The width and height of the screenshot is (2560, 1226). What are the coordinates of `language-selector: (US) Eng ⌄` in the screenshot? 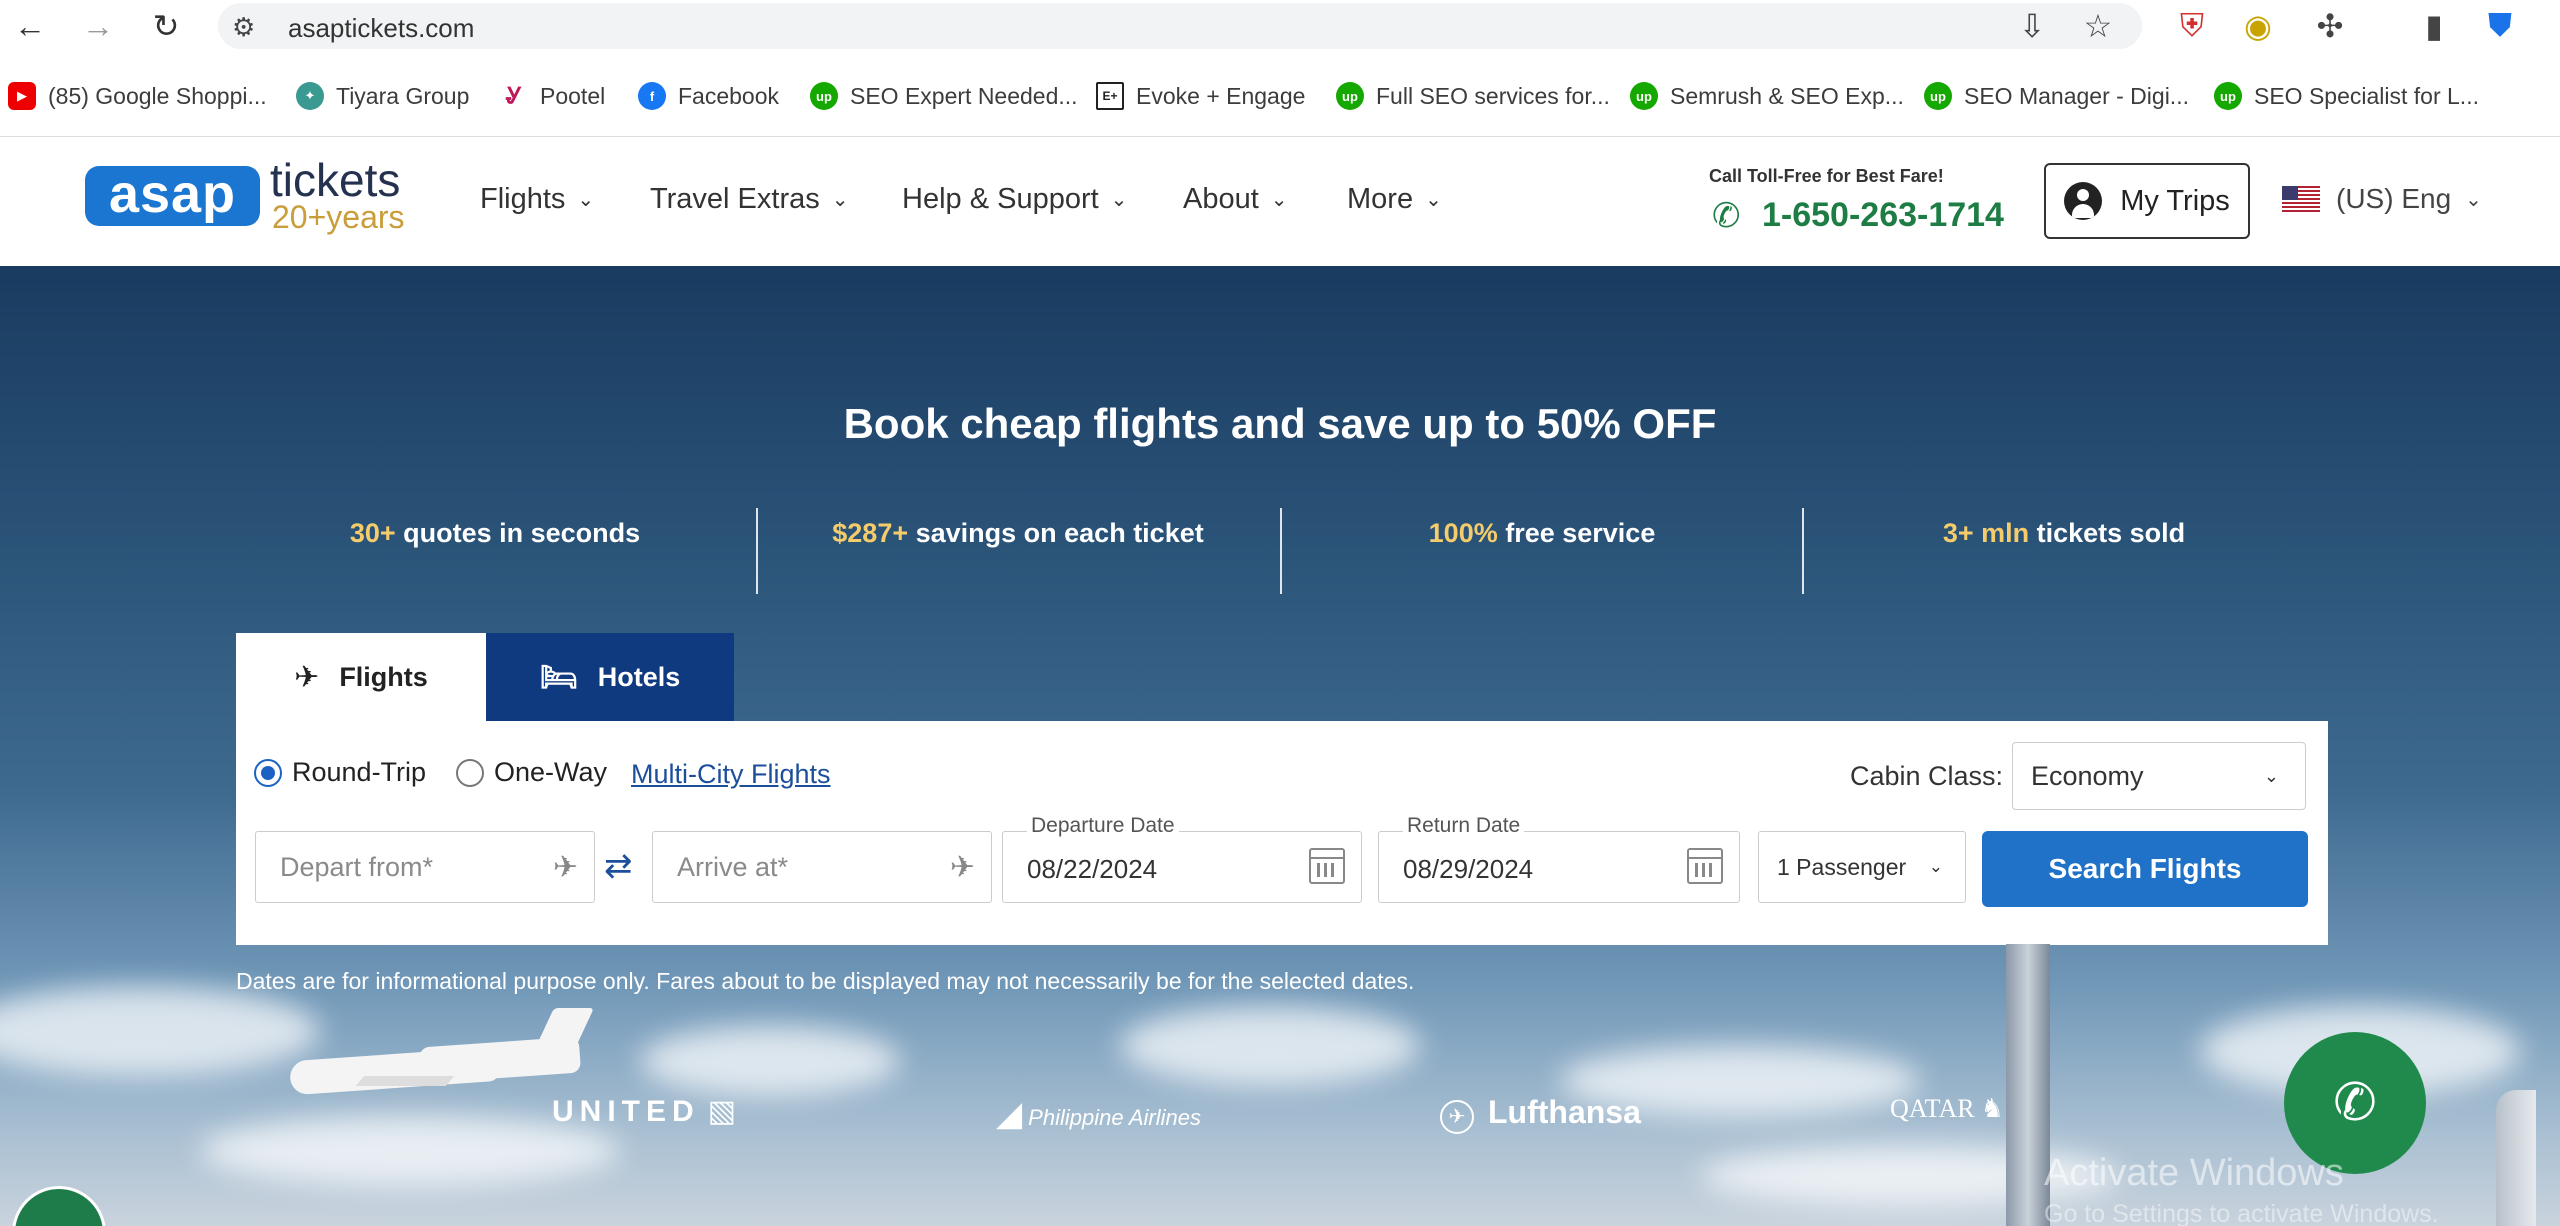 It's located at (2382, 199).